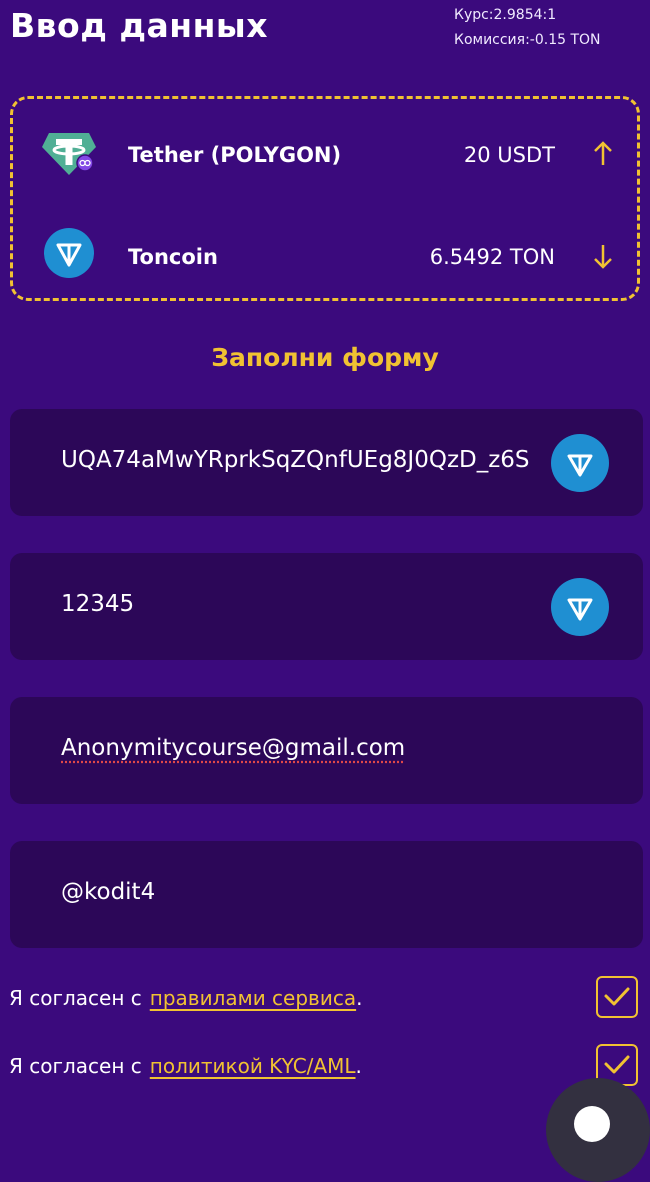 This screenshot has height=1182, width=650. I want to click on floating-chat-button, so click(598, 1130).